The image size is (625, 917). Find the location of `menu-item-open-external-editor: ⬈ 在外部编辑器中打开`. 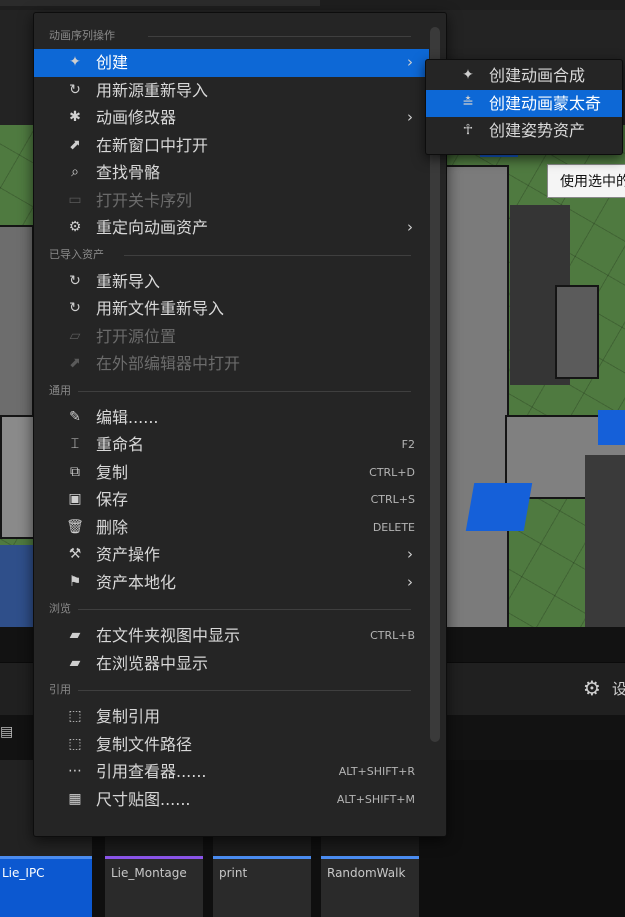

menu-item-open-external-editor: ⬈ 在外部编辑器中打开 is located at coordinates (231, 364).